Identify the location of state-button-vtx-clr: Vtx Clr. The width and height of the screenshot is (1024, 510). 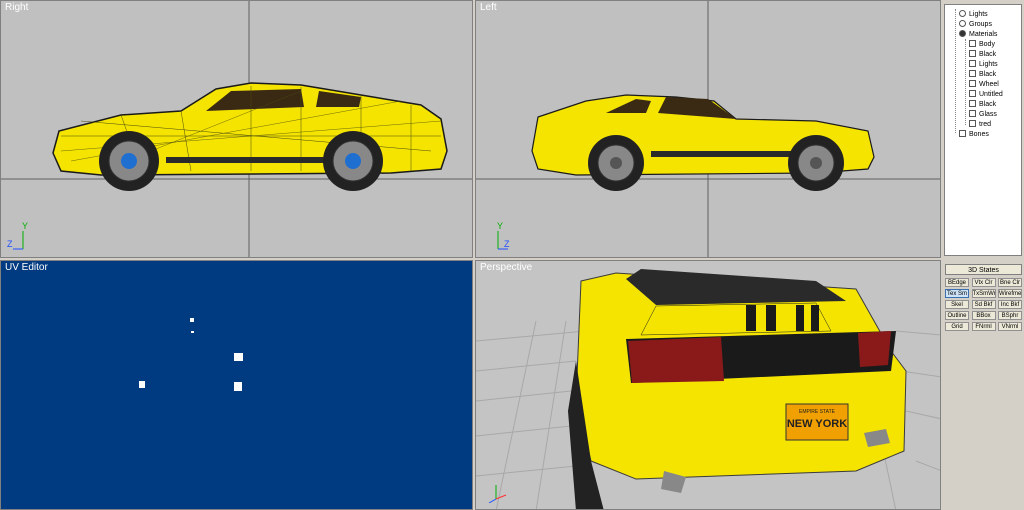
(983, 282).